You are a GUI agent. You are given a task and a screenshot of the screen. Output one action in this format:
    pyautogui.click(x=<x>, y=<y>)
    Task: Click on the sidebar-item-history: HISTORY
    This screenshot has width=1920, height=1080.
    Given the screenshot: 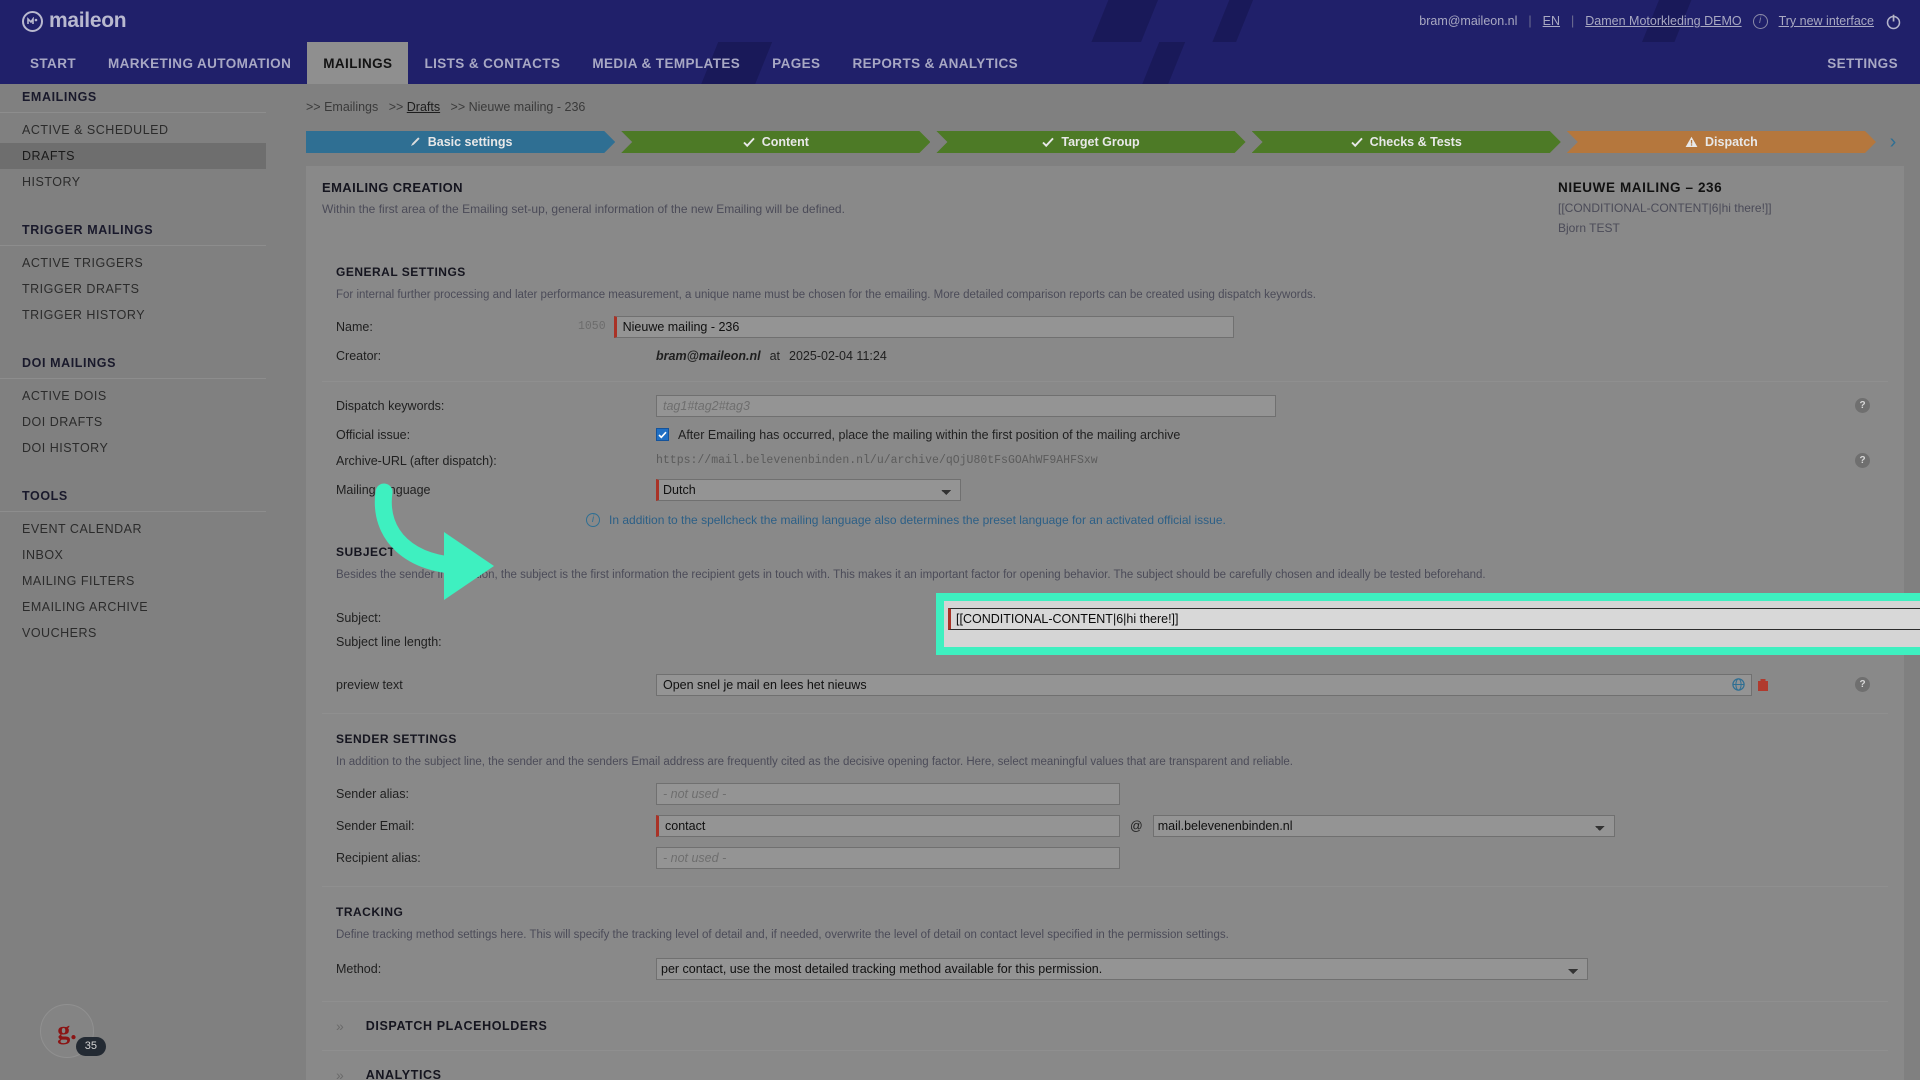 What is the action you would take?
    pyautogui.click(x=133, y=182)
    